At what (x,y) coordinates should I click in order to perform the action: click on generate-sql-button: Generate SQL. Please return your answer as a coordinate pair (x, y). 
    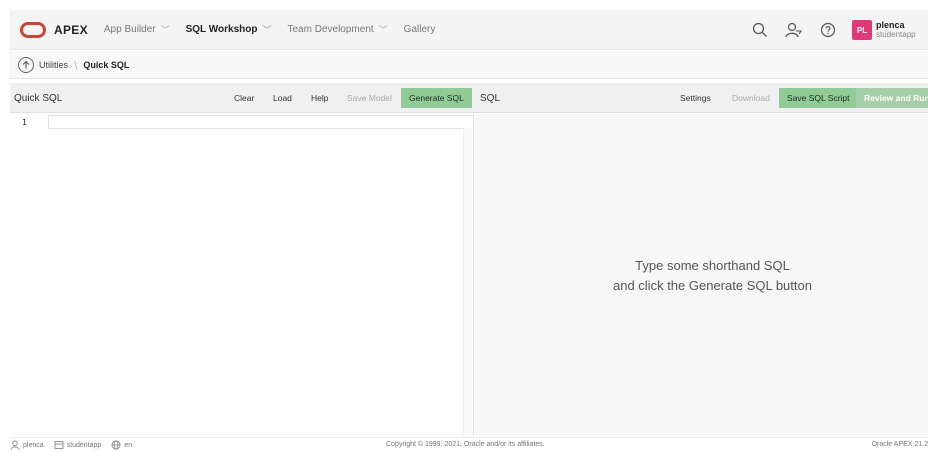
    Looking at the image, I should click on (436, 98).